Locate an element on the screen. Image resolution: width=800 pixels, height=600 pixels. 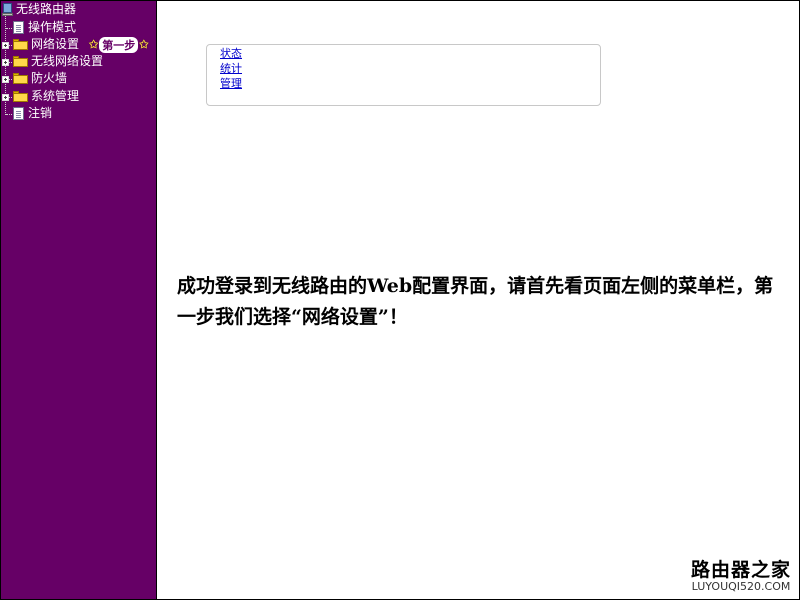
watermark-title: 路由器之家 is located at coordinates (741, 570).